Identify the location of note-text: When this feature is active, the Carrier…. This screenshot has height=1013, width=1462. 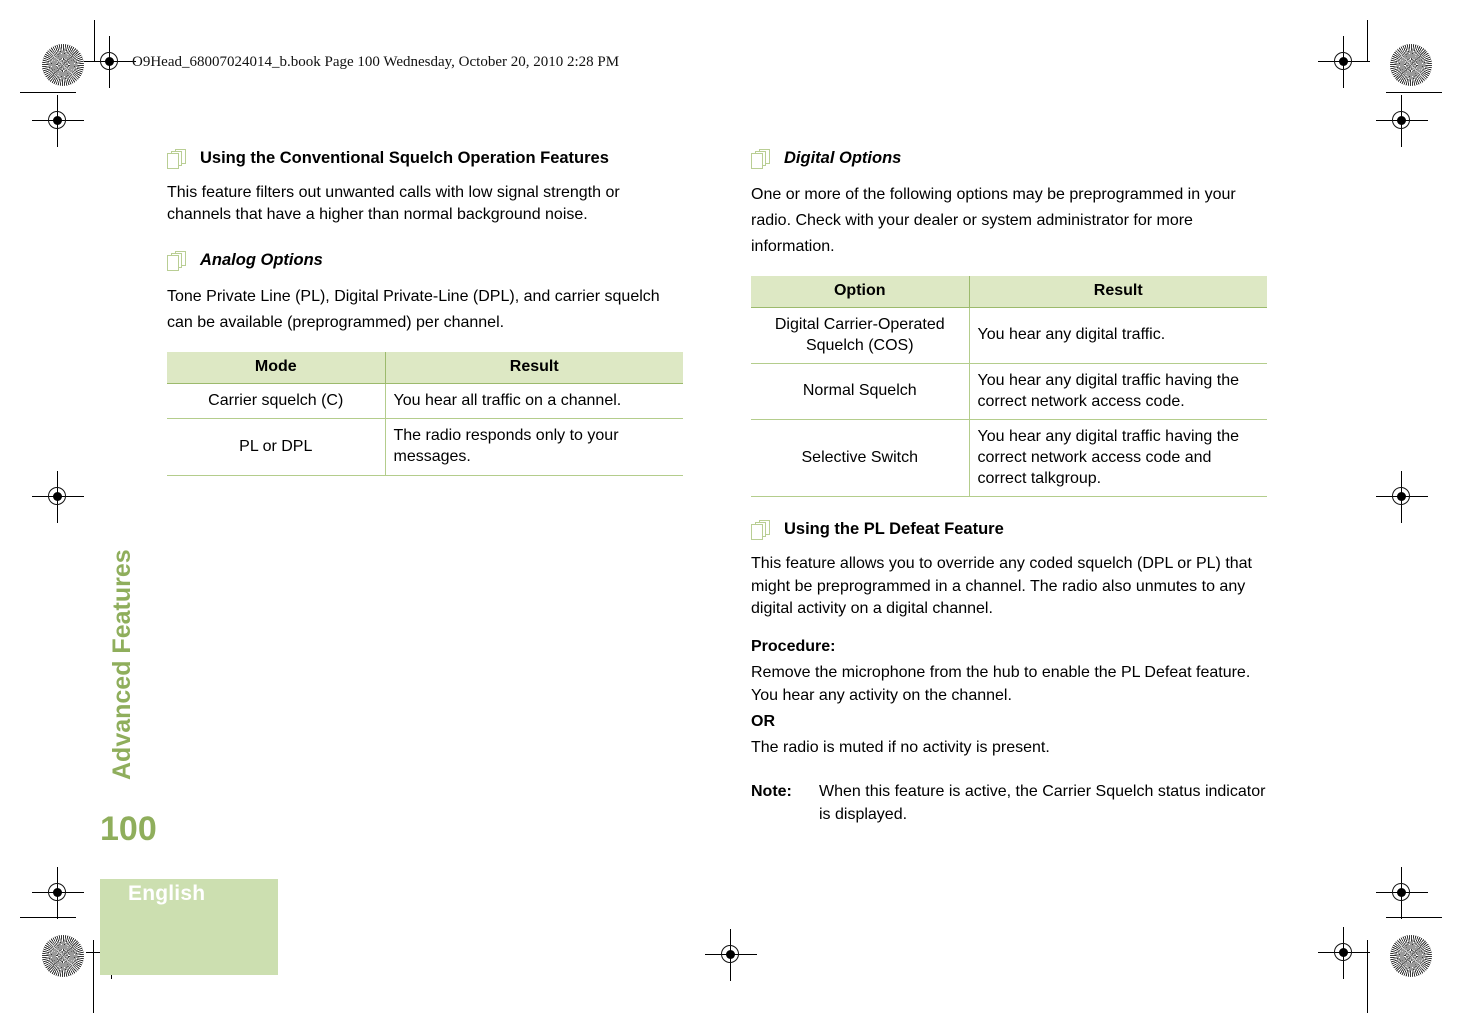
(1042, 803).